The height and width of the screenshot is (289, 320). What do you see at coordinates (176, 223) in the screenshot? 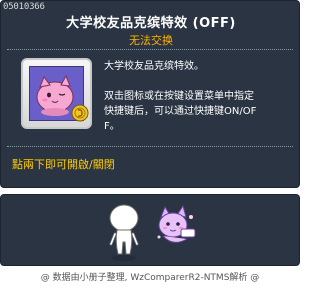
I see `pink-bean-figure` at bounding box center [176, 223].